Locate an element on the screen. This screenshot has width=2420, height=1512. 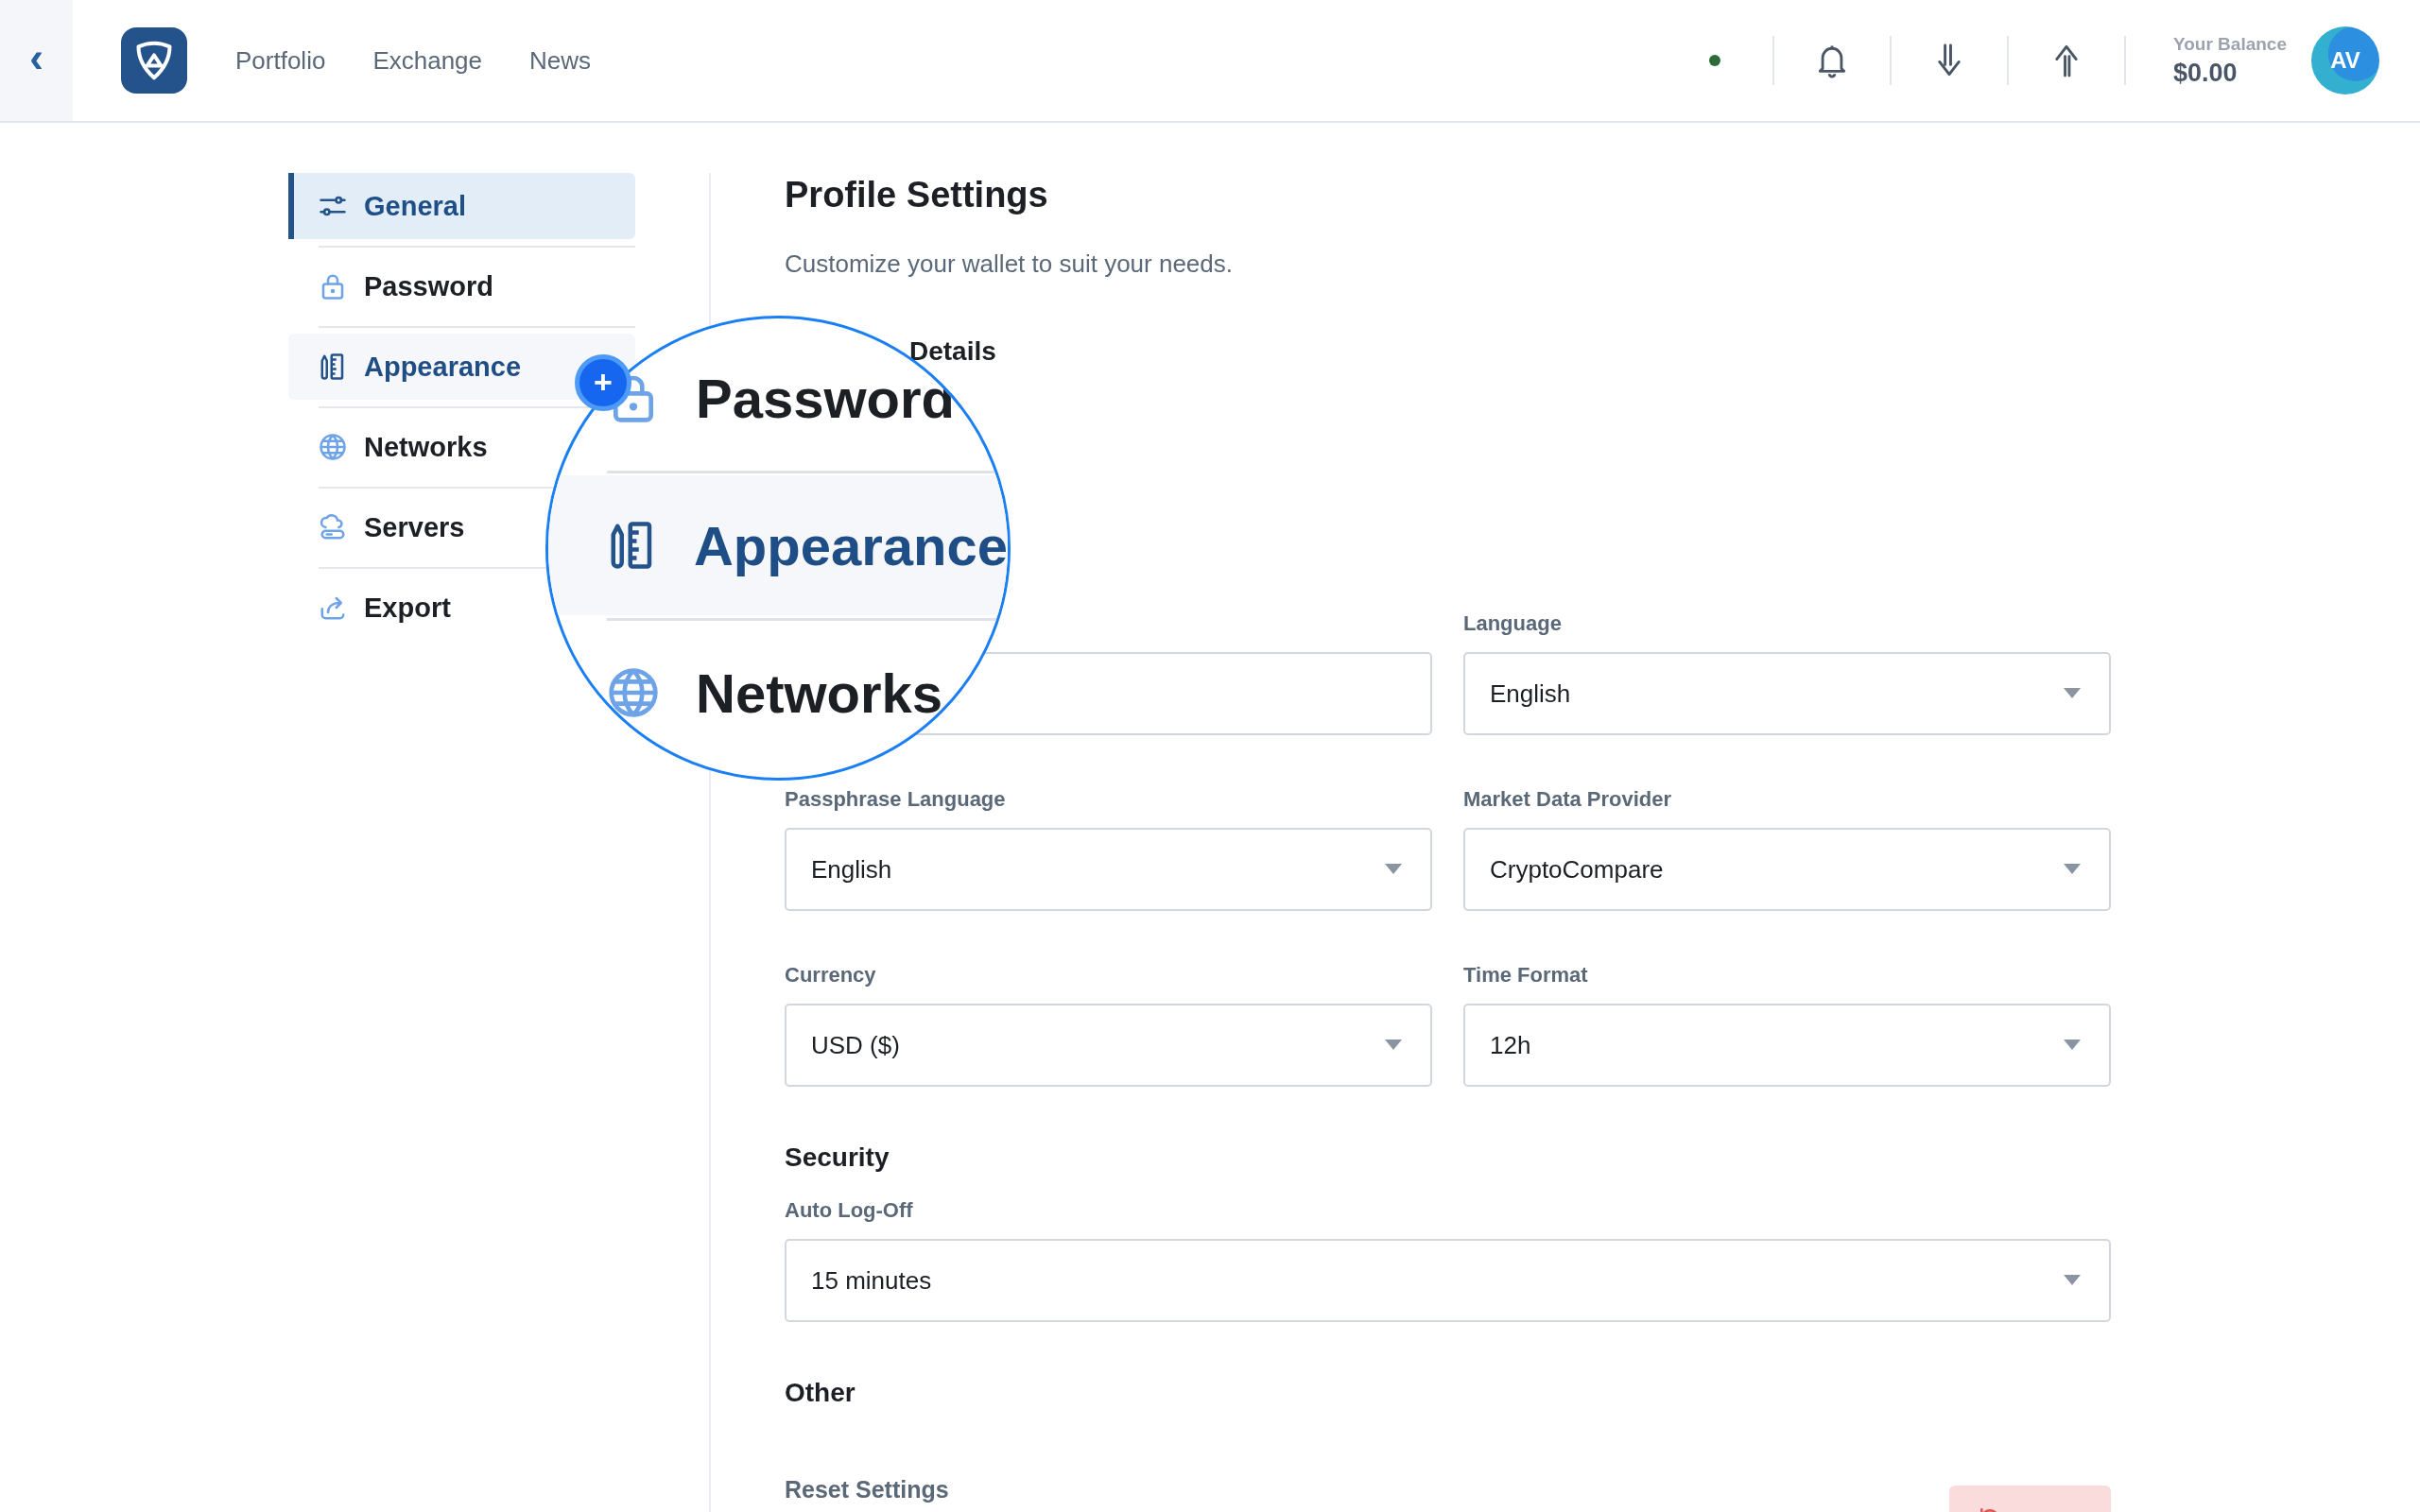
field-label: Currency is located at coordinates (831, 975).